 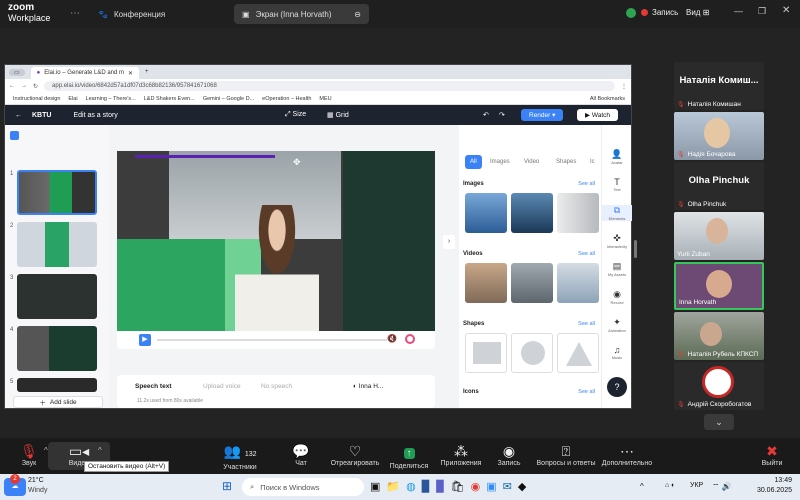 What do you see at coordinates (578, 353) in the screenshot?
I see `triangle-shape` at bounding box center [578, 353].